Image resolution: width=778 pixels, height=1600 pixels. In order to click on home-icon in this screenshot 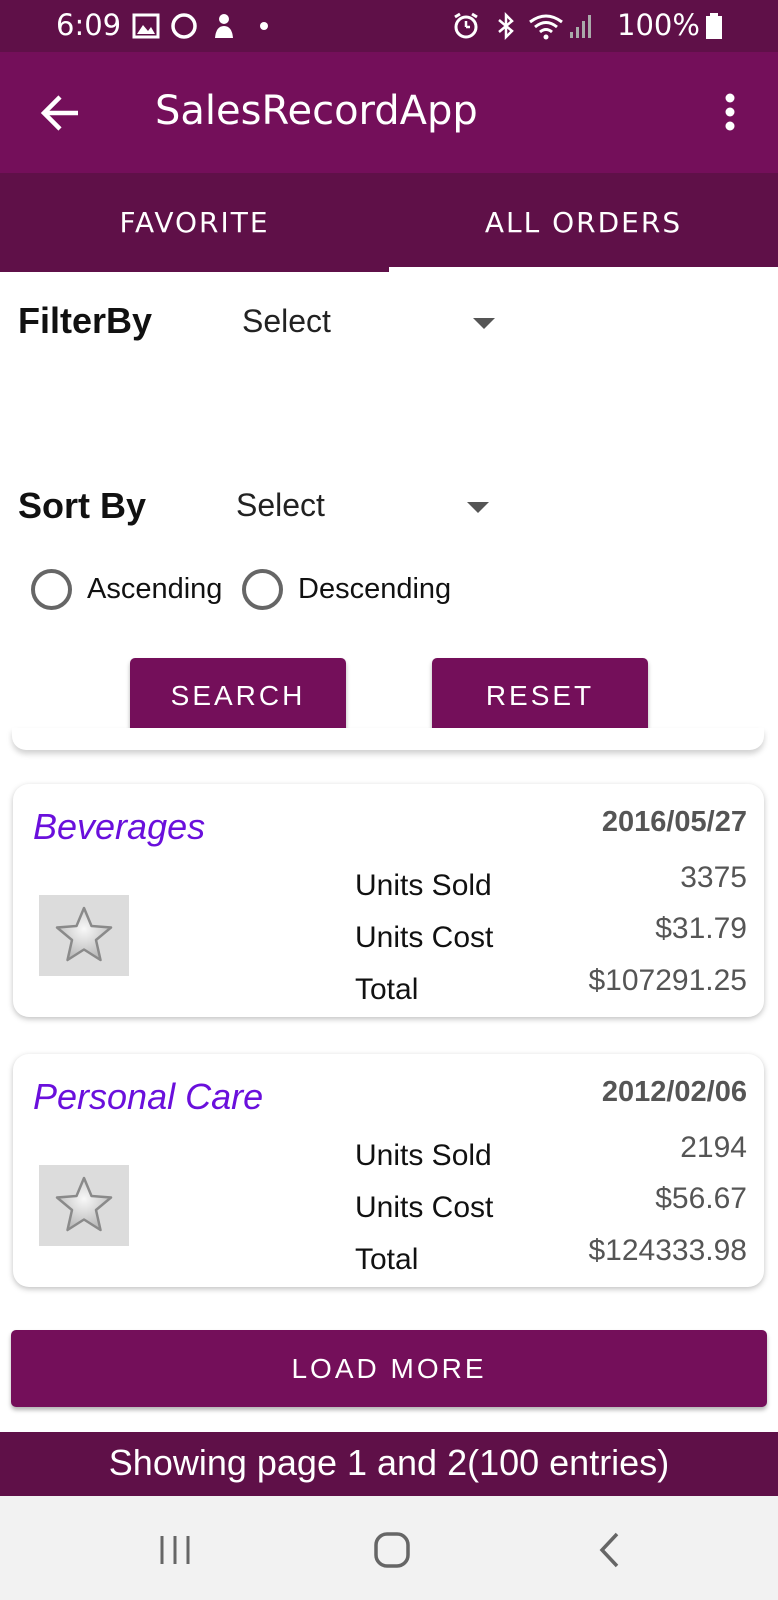, I will do `click(392, 1552)`.